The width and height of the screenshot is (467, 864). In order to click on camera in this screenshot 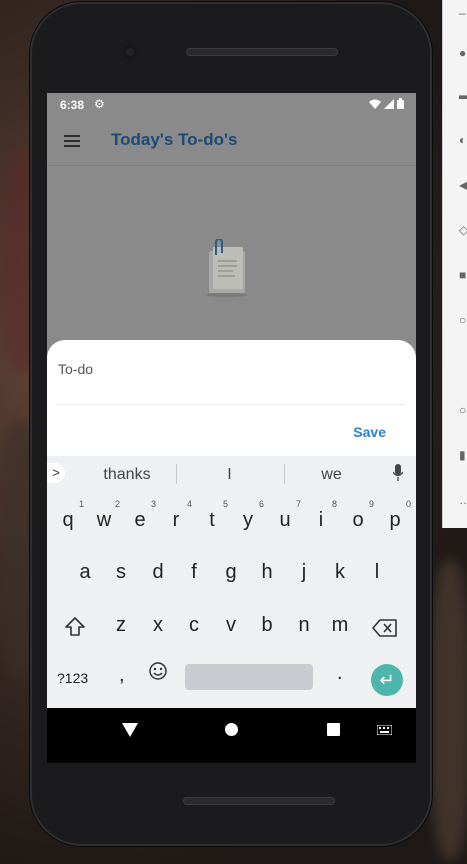, I will do `click(130, 52)`.